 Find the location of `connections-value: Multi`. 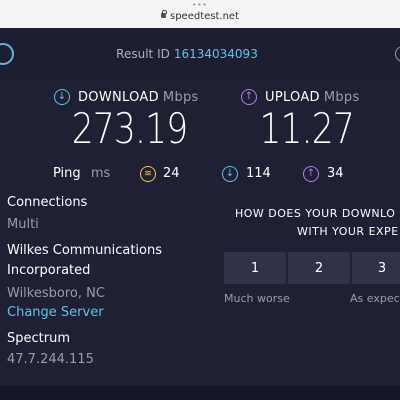

connections-value: Multi is located at coordinates (23, 224).